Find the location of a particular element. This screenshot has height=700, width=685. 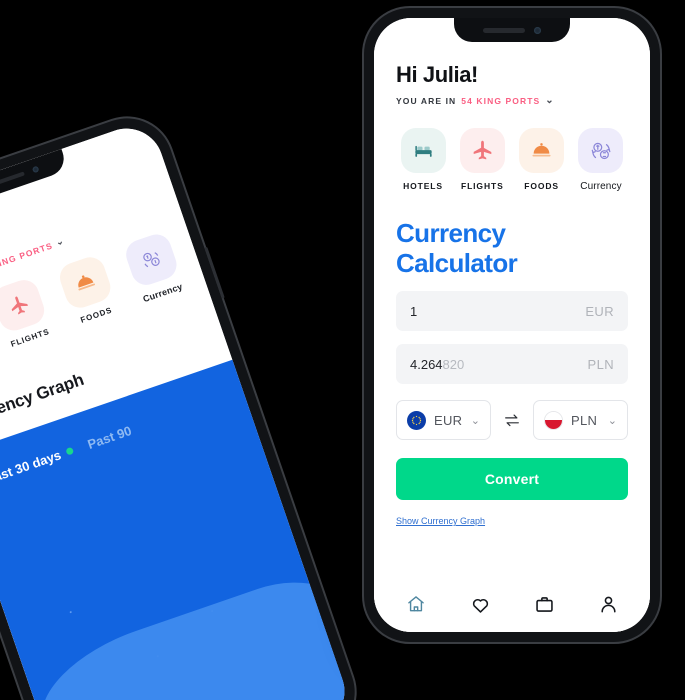

eu-flag-icon is located at coordinates (416, 420).